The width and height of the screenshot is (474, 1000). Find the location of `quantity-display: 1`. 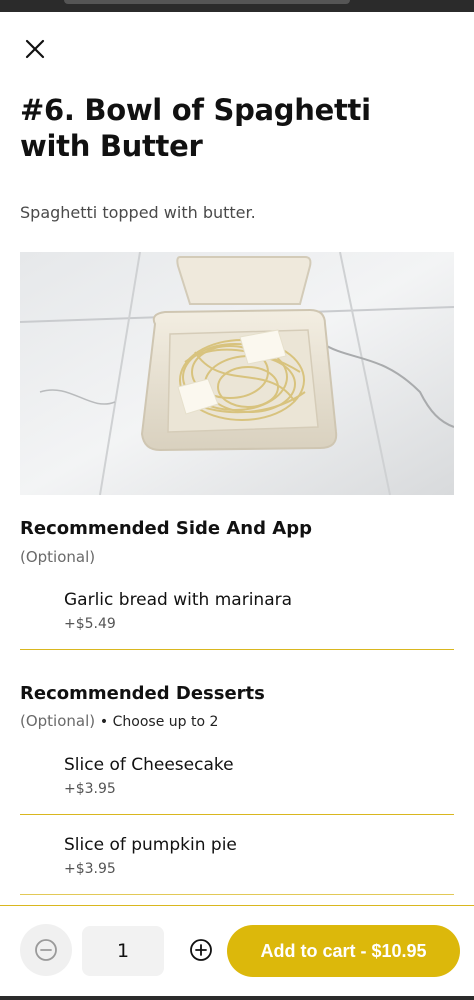

quantity-display: 1 is located at coordinates (123, 951).